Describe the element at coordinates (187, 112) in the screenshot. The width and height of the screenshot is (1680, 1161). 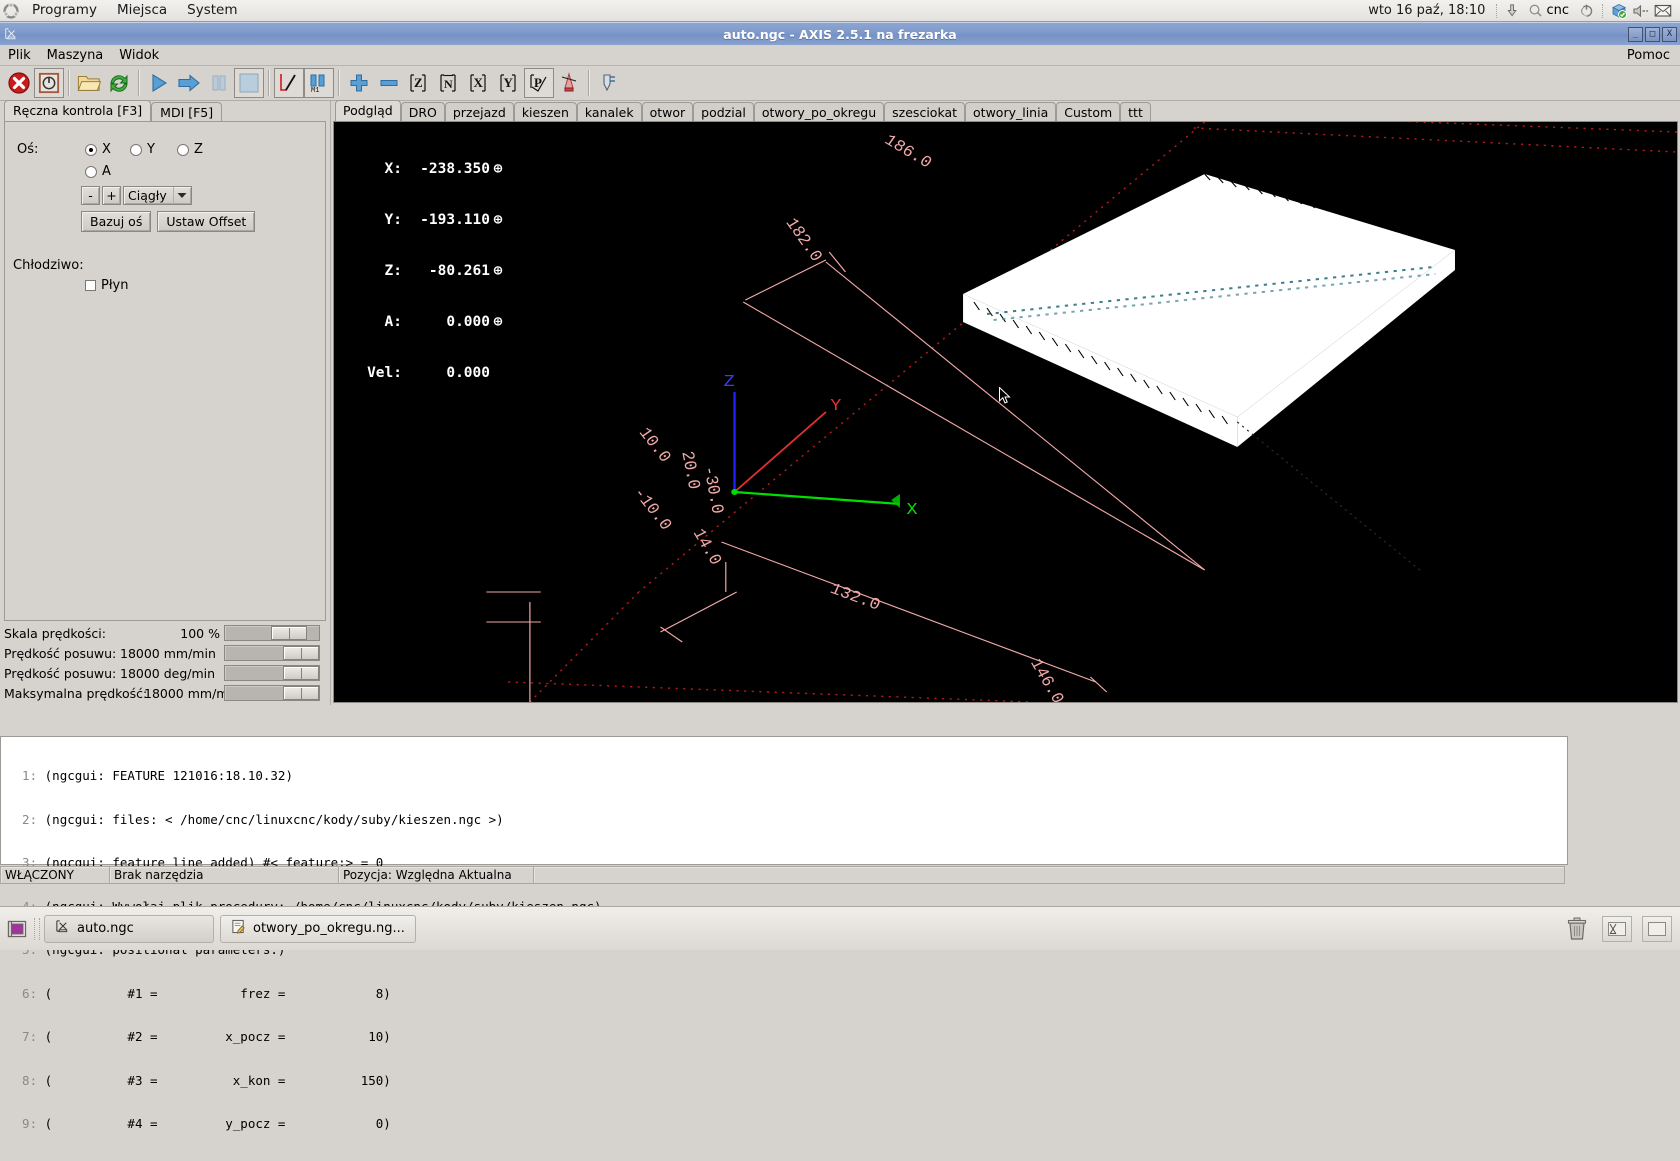
I see `tab-mdi: MDI [F5]` at that location.